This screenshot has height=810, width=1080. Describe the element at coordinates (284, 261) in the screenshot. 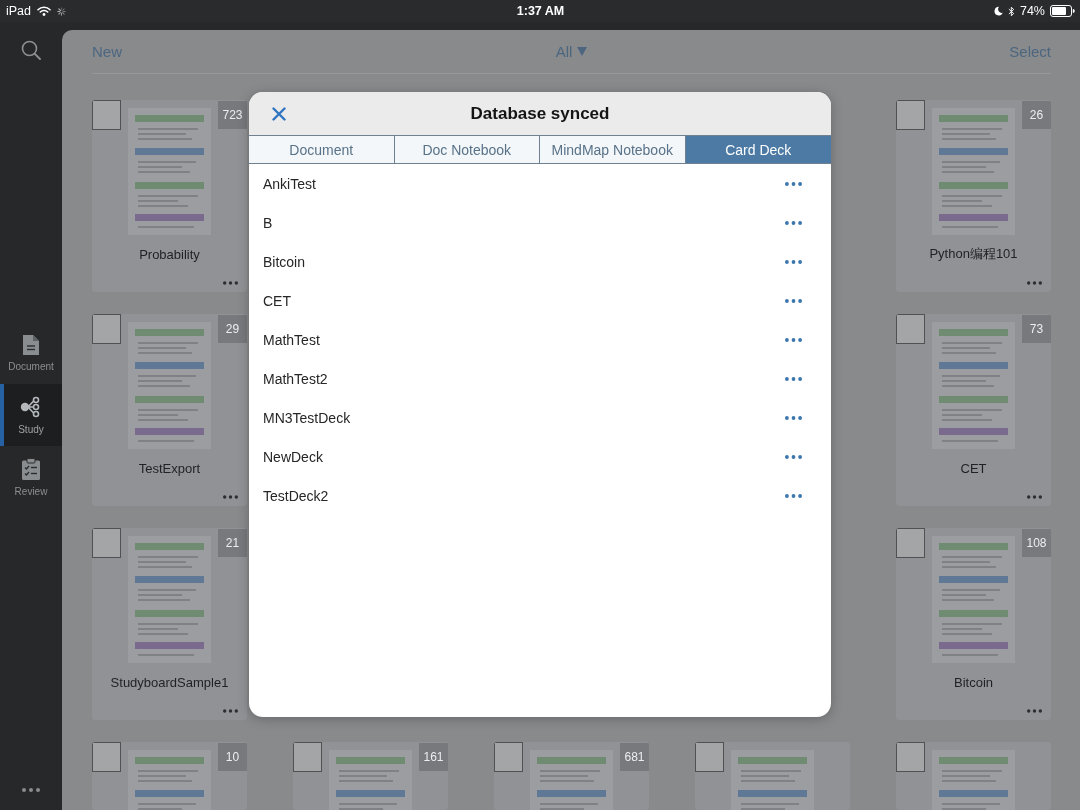

I see `deck-name: Bitcoin` at that location.